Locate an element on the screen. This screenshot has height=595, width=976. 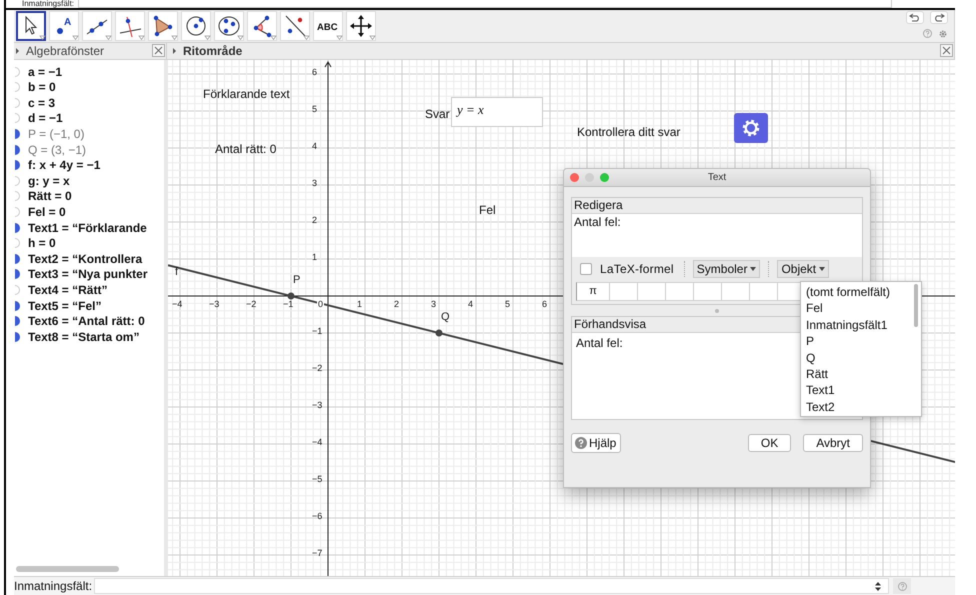
answer-label: Svar is located at coordinates (437, 113).